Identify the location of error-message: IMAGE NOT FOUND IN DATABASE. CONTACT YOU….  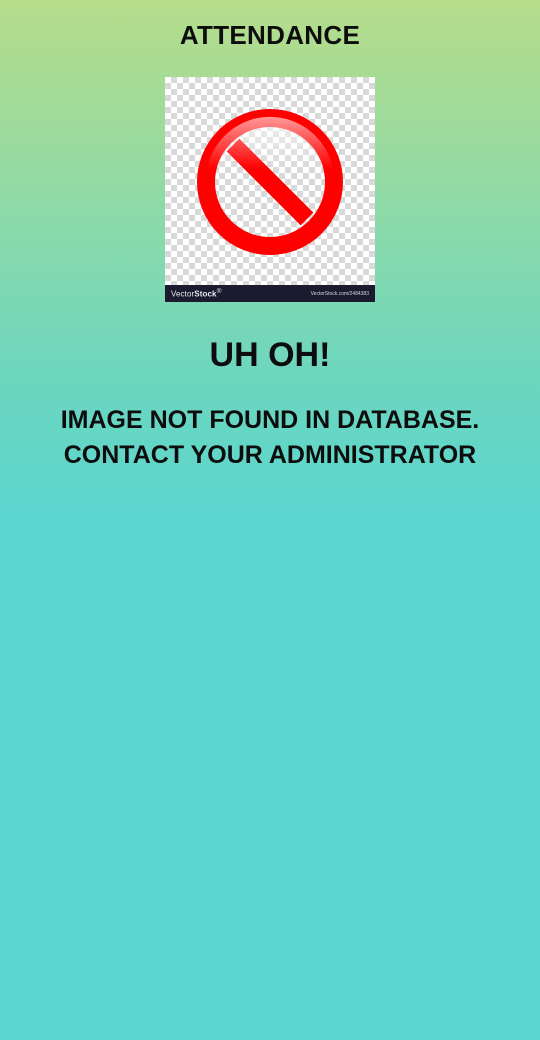
(270, 438).